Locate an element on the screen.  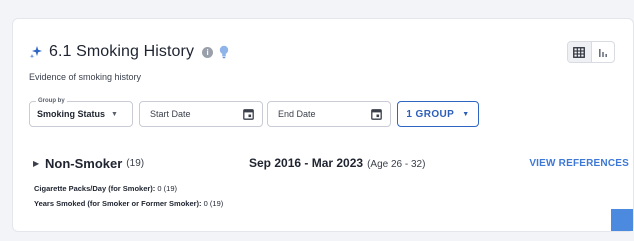
info-icon: i is located at coordinates (208, 52).